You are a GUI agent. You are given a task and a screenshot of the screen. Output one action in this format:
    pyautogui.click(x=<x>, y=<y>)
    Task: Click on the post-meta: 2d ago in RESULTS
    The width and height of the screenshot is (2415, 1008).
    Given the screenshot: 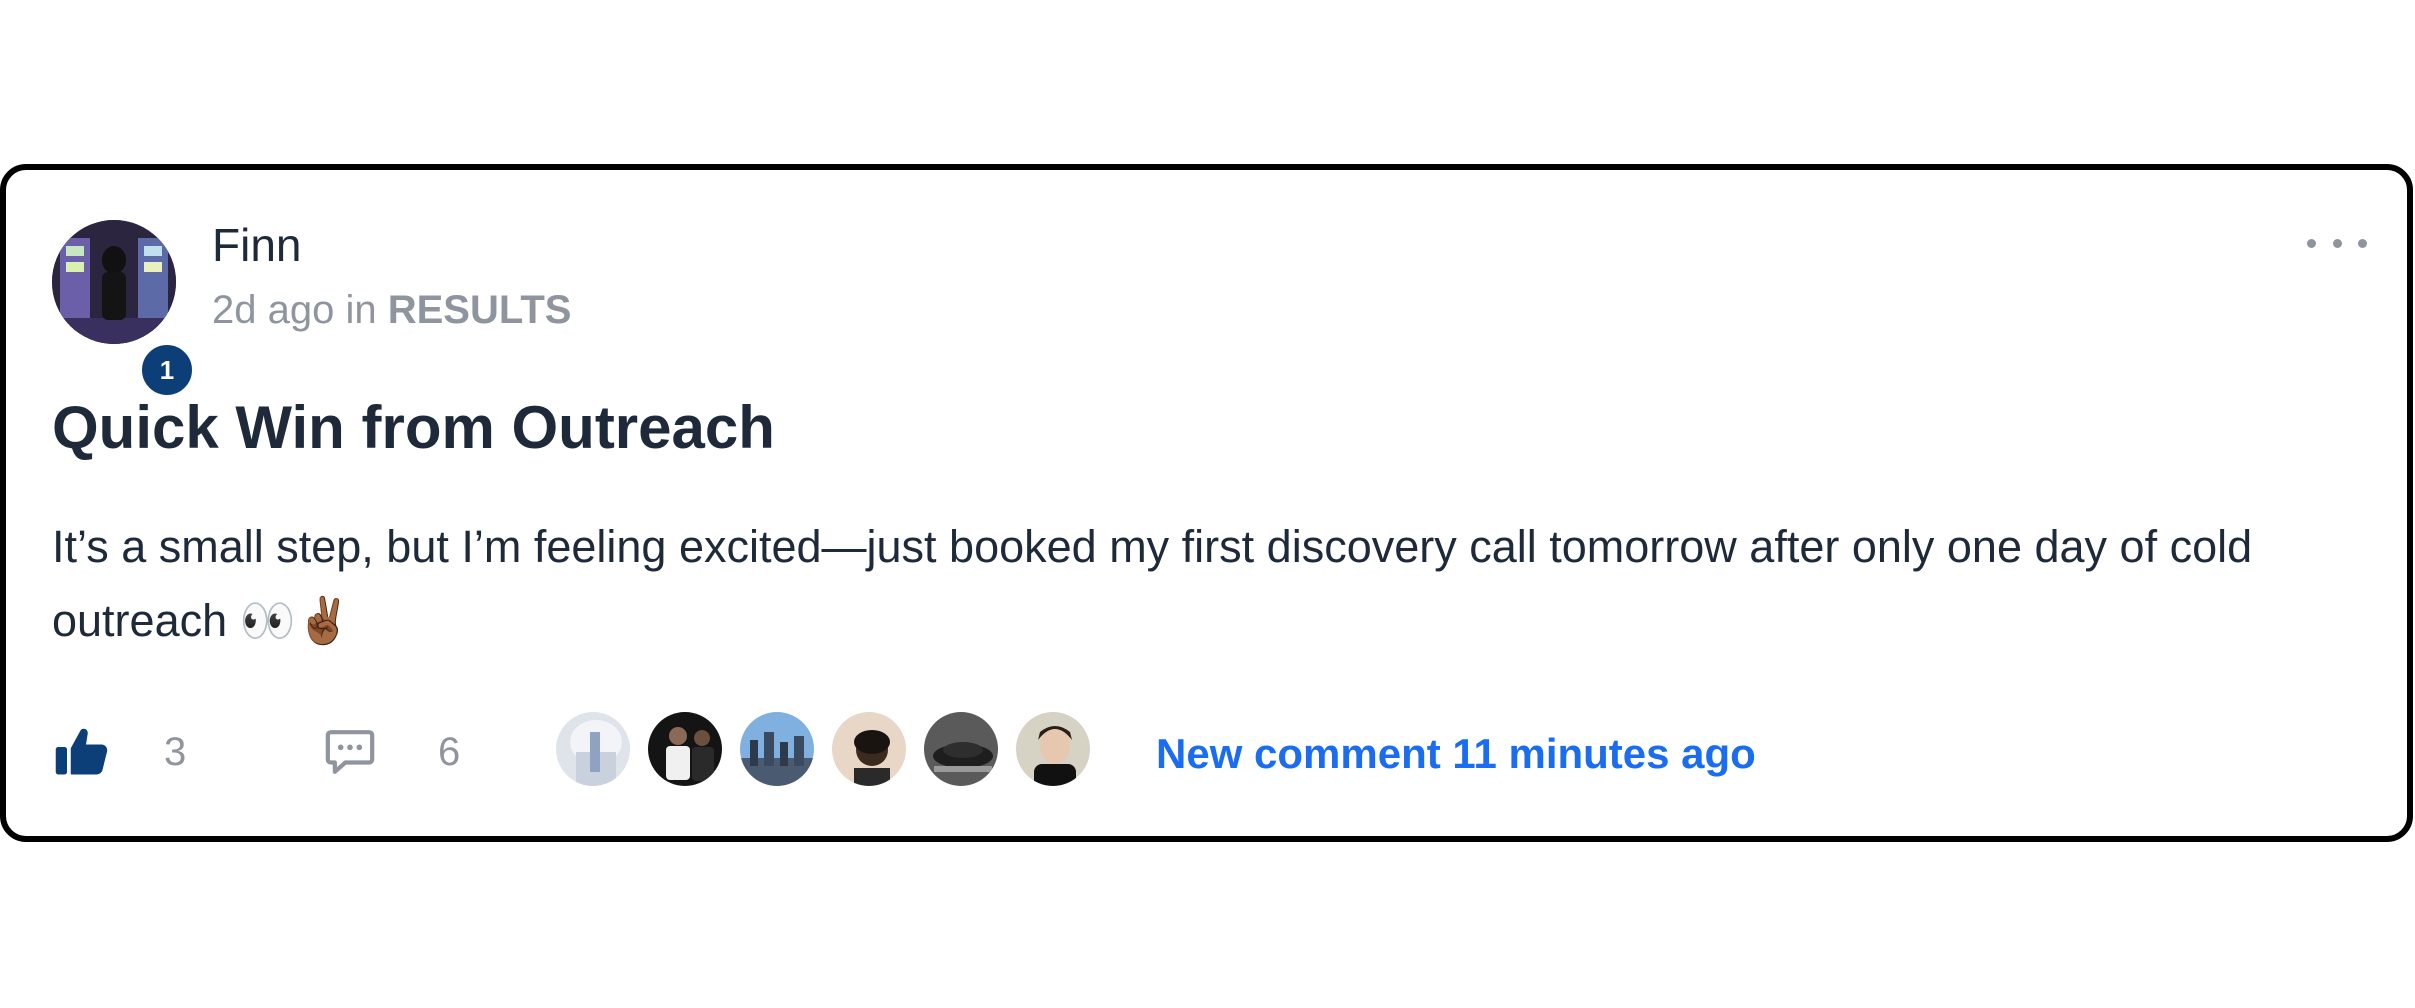 What is the action you would take?
    pyautogui.click(x=391, y=310)
    